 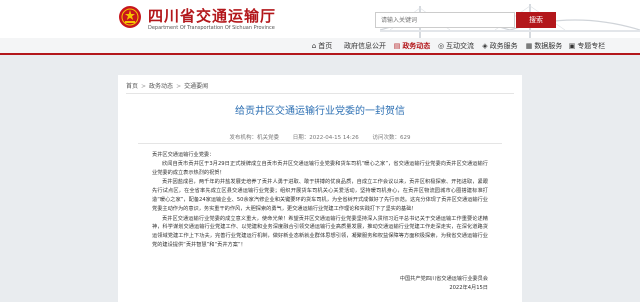 What do you see at coordinates (132, 86) in the screenshot?
I see `breadcrumb-home: 首页` at bounding box center [132, 86].